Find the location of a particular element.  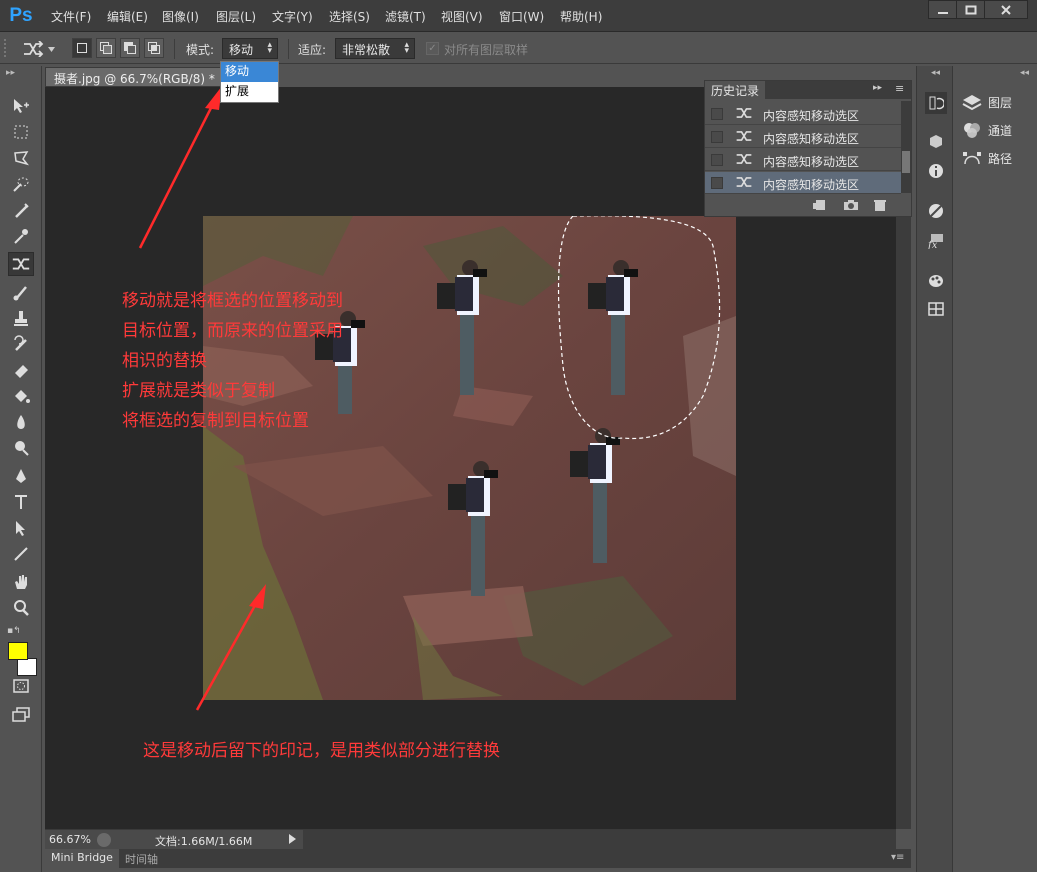

menu-type: 文字(Y) is located at coordinates (292, 16).